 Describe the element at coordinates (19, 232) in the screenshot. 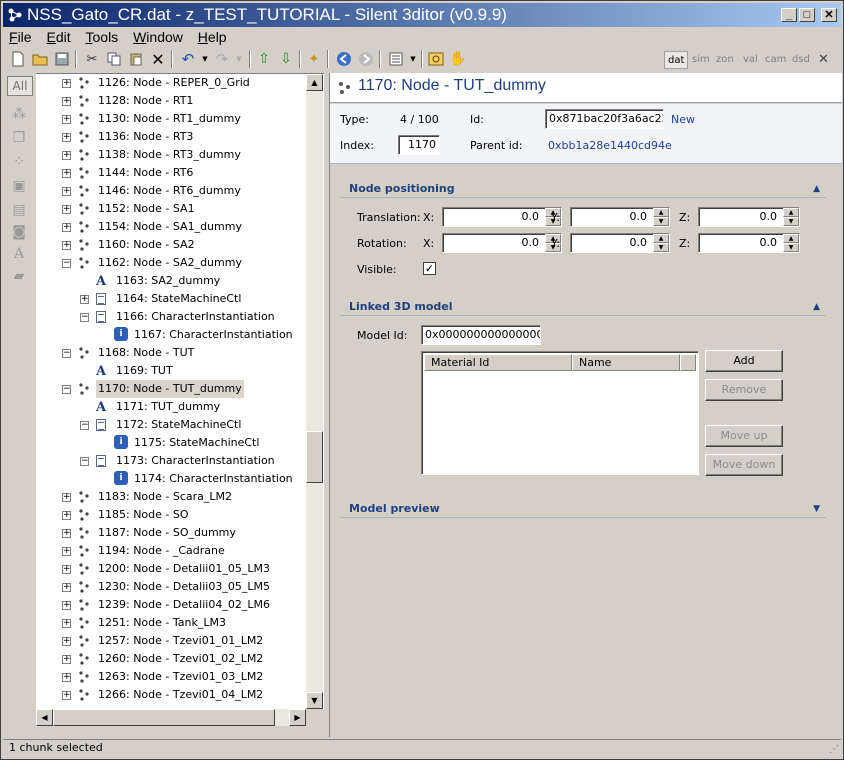

I see `filter-info-icon: ◙` at that location.